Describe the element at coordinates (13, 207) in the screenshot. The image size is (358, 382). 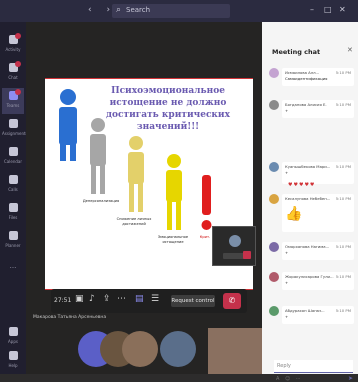
I see `file-icon` at that location.